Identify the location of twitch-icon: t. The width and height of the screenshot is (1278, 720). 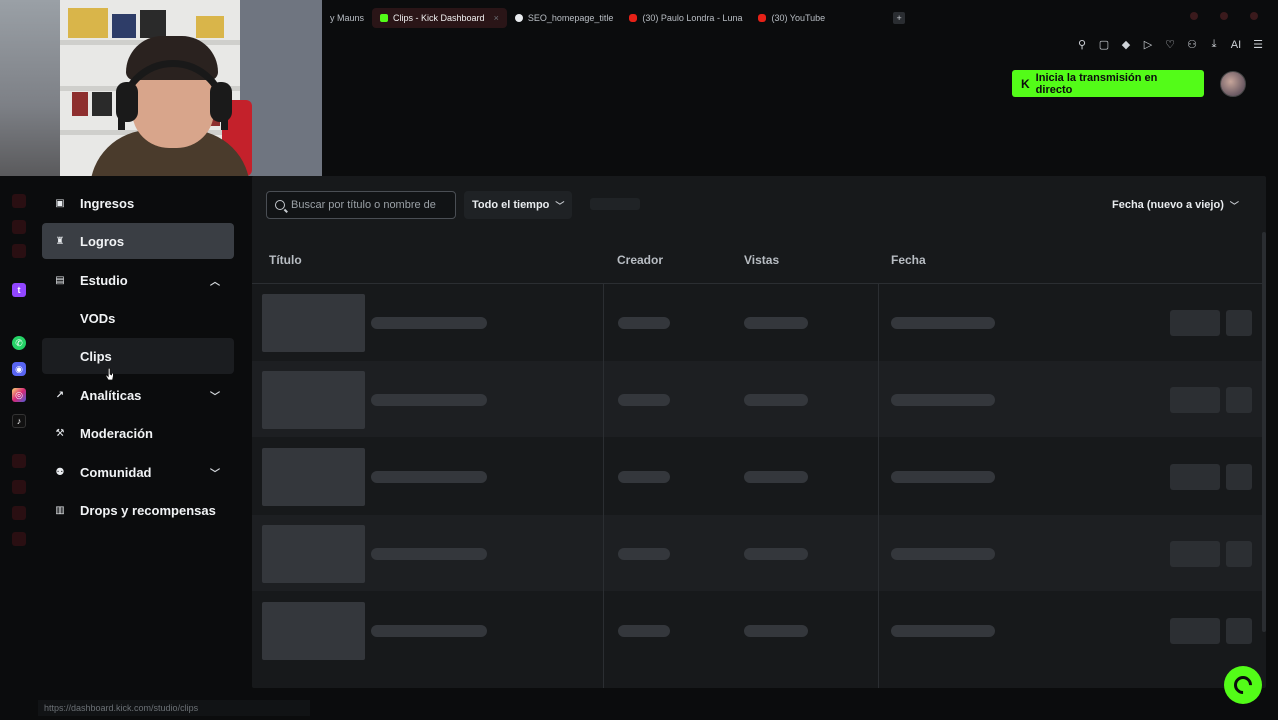
(19, 290).